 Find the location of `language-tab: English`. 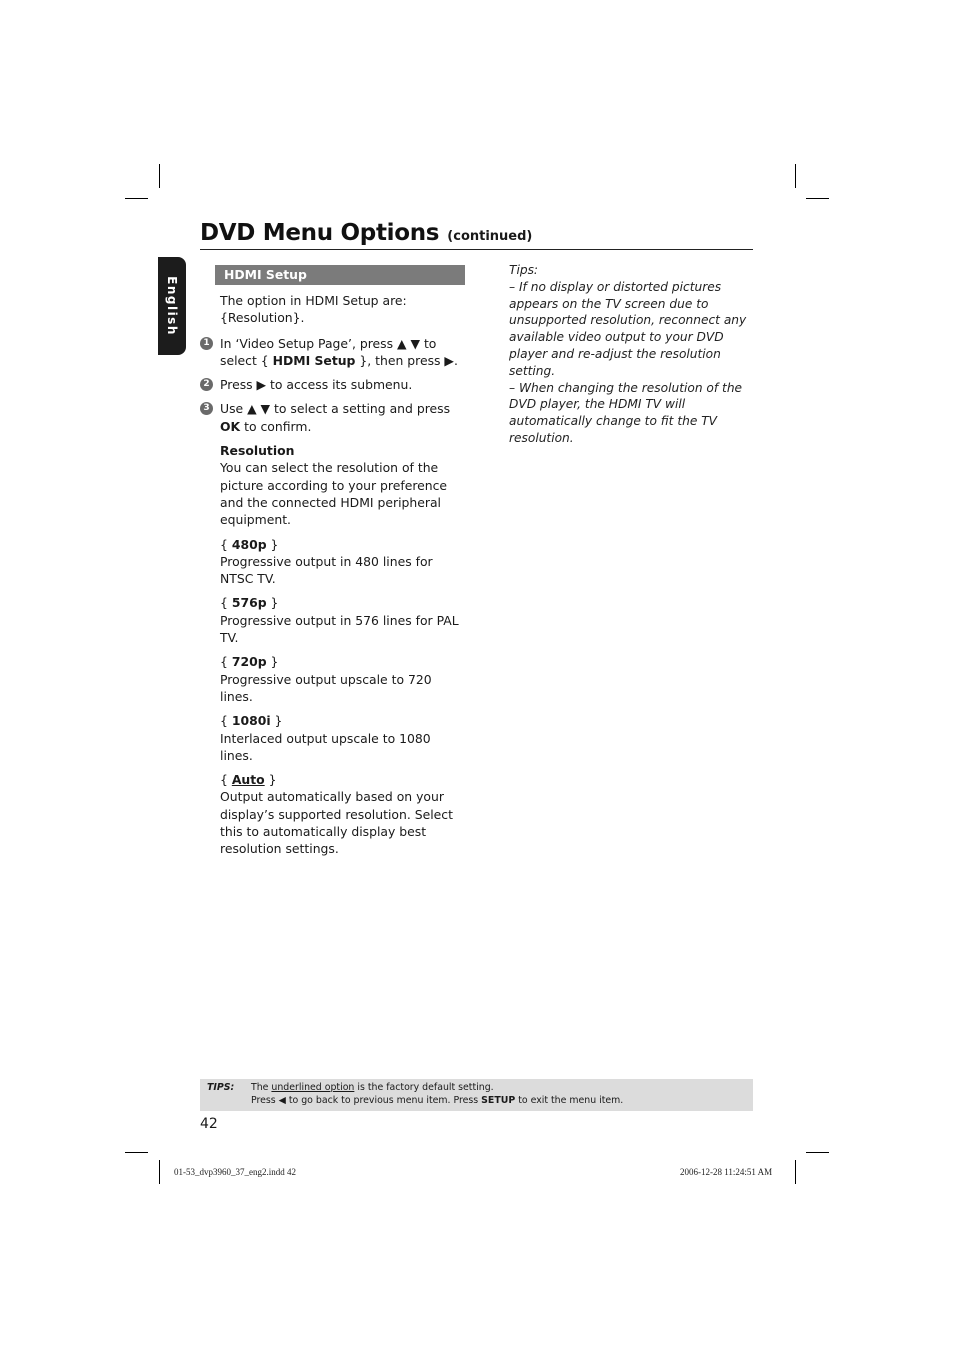

language-tab: English is located at coordinates (172, 306).